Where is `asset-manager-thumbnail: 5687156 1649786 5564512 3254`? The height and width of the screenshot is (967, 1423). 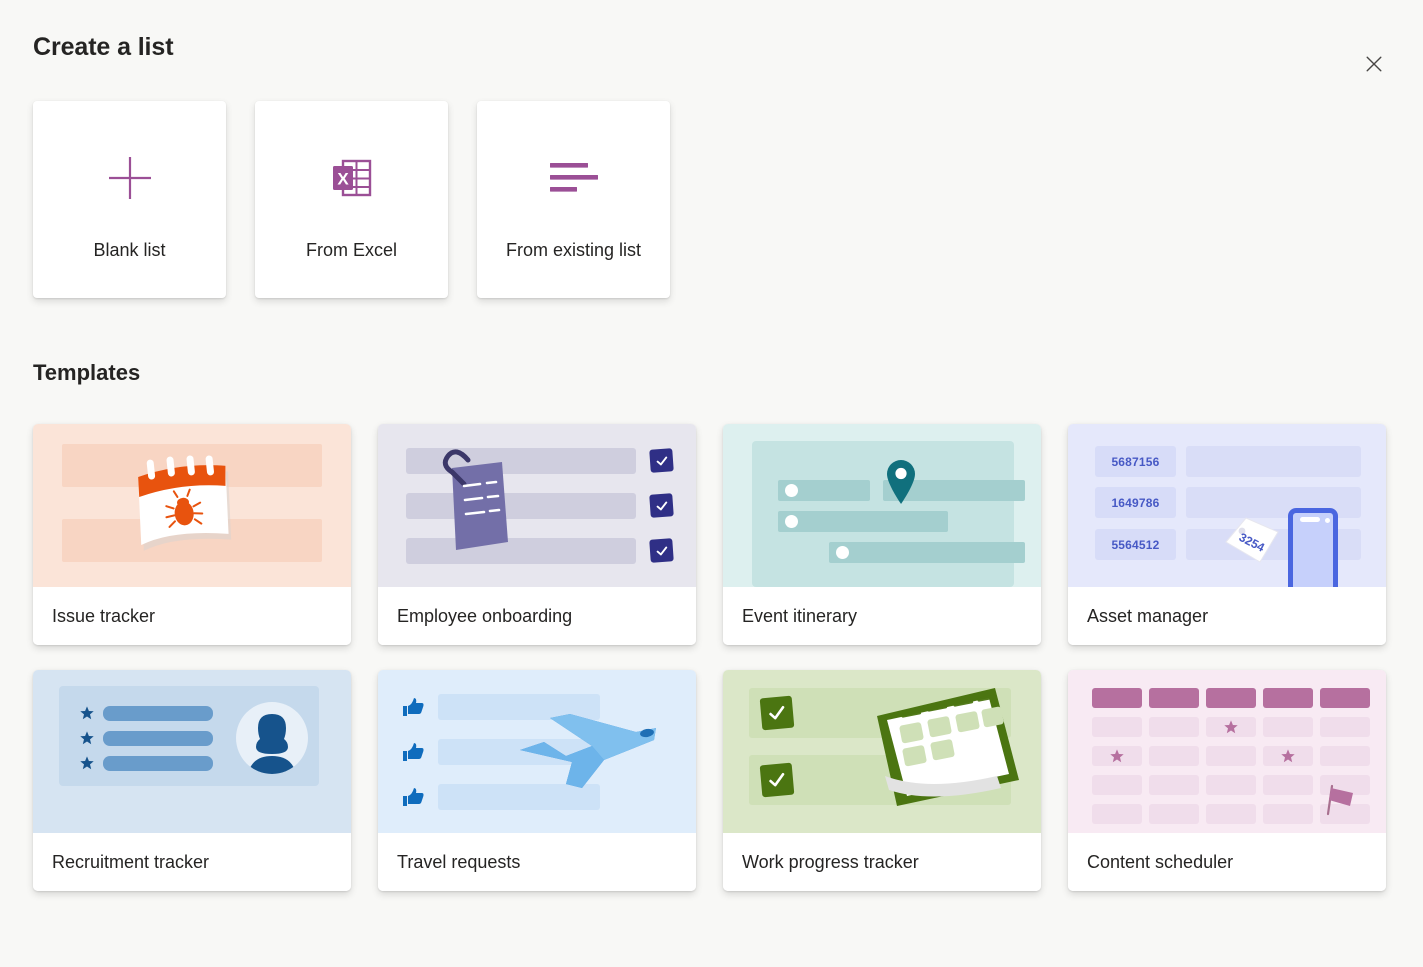
asset-manager-thumbnail: 5687156 1649786 5564512 3254 is located at coordinates (1227, 505).